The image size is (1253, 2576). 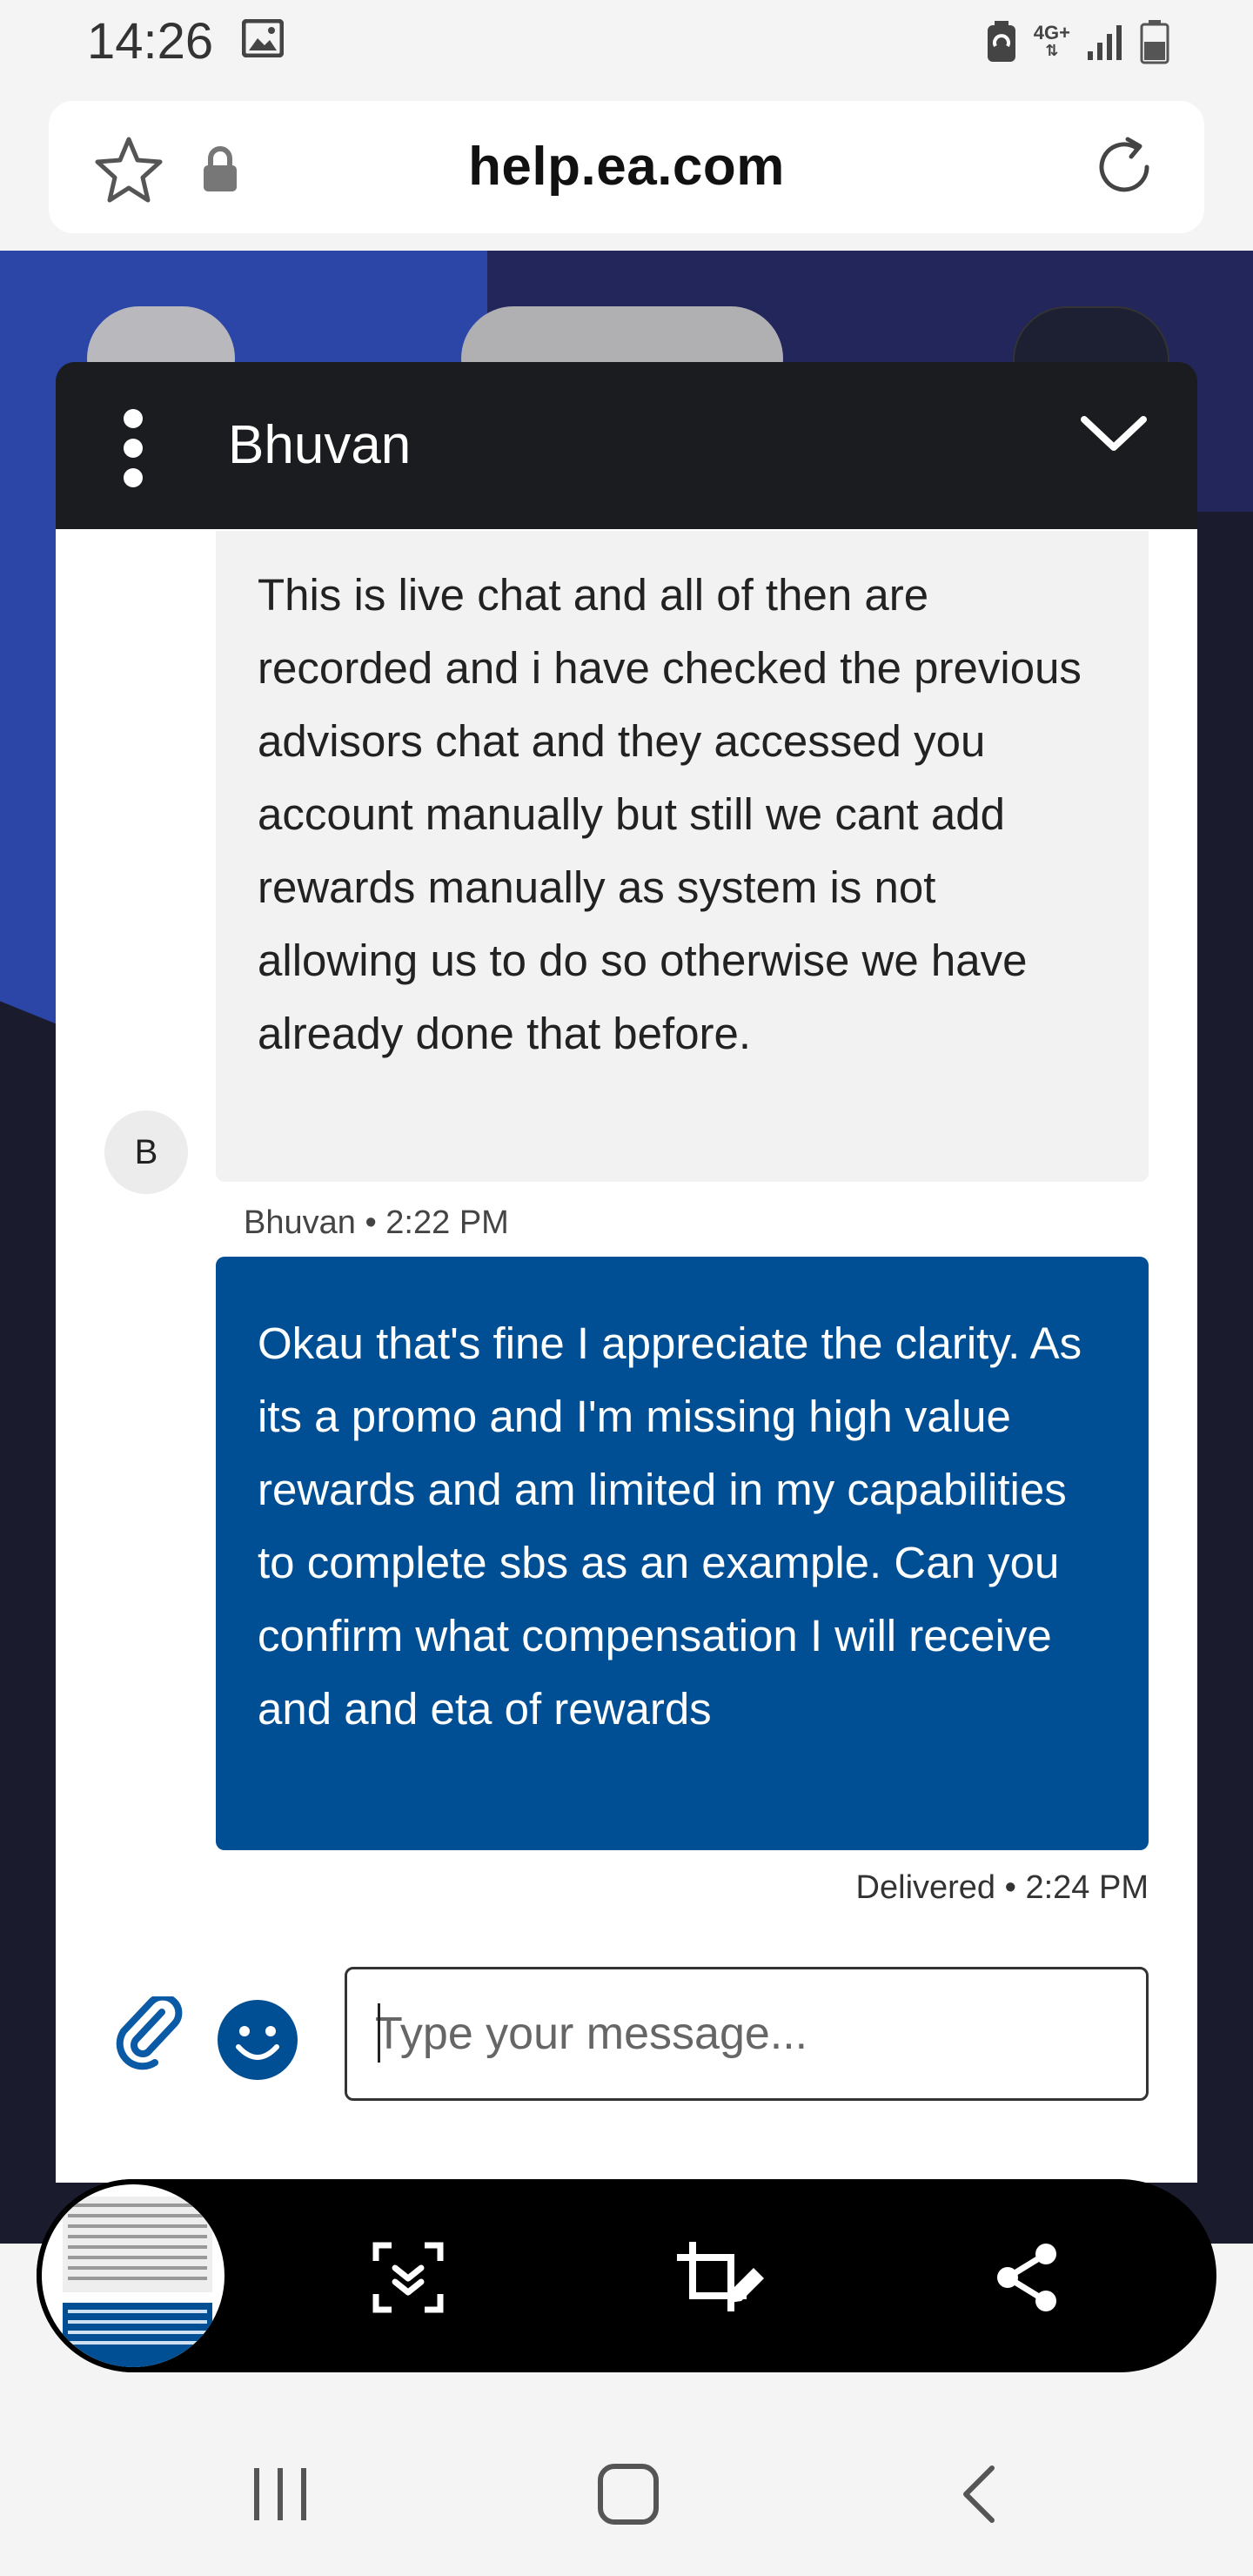 I want to click on battery-icon, so click(x=1154, y=42).